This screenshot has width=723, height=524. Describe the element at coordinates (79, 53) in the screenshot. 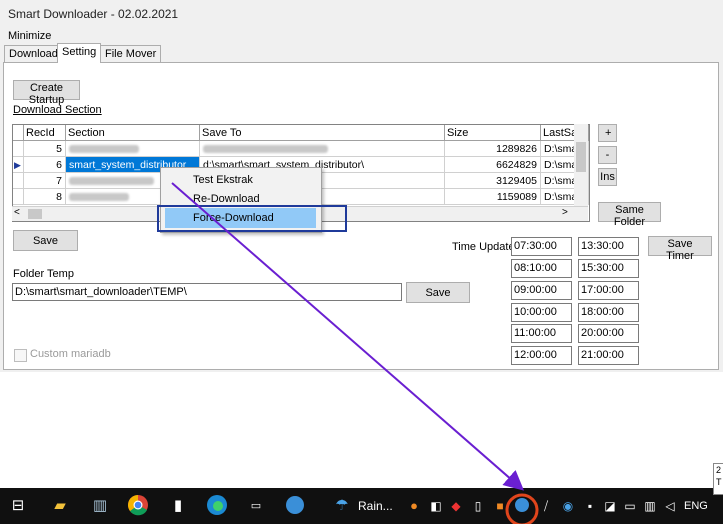

I see `tab-setting: Setting` at that location.